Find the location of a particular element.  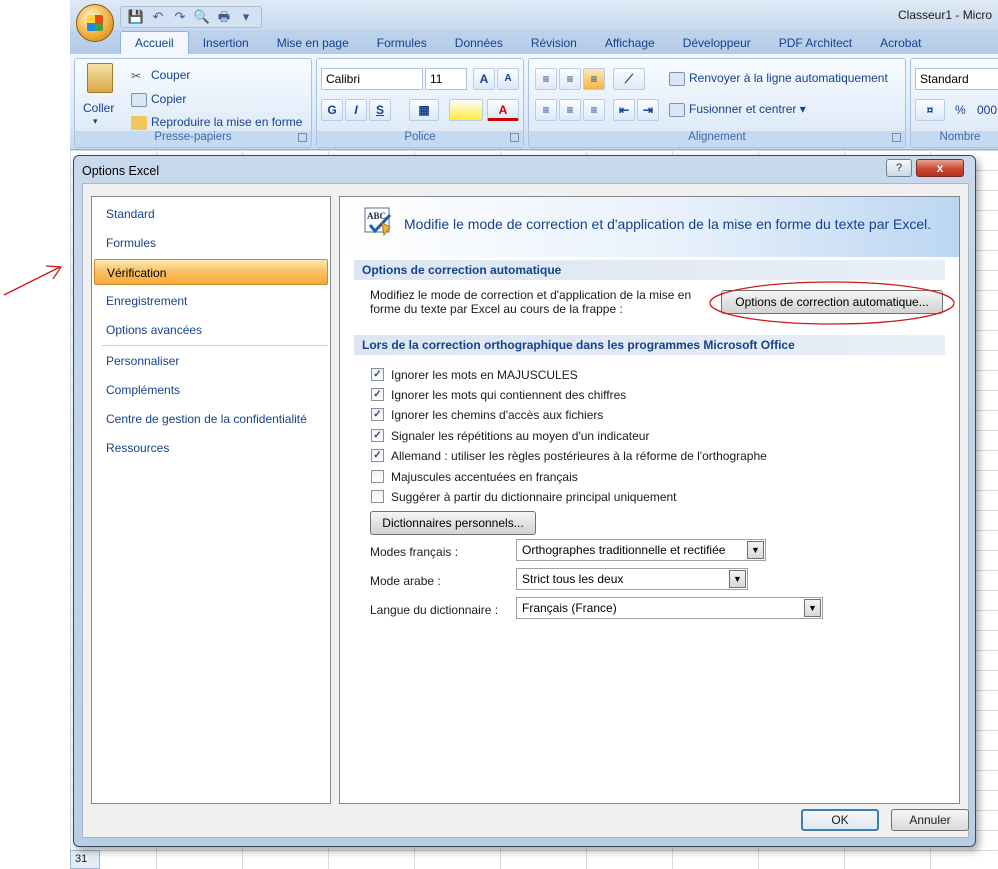

abc-icon-text: ABC is located at coordinates (376, 216).